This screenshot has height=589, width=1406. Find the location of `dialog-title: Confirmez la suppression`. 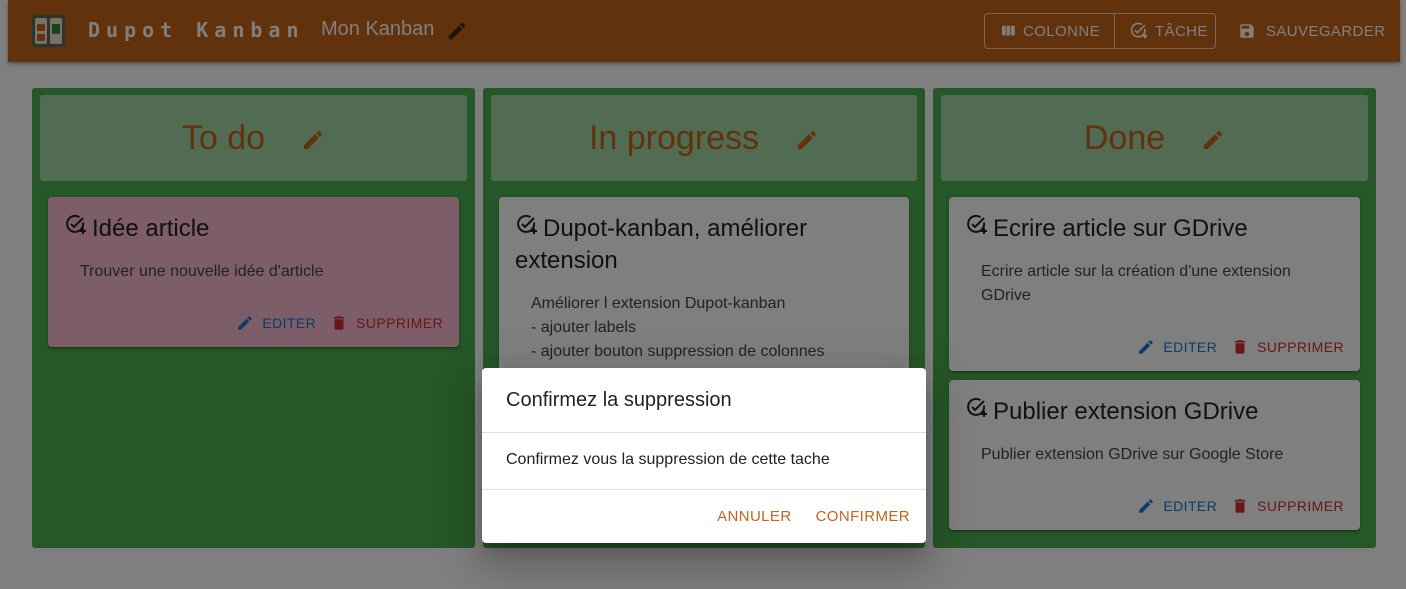

dialog-title: Confirmez la suppression is located at coordinates (619, 400).